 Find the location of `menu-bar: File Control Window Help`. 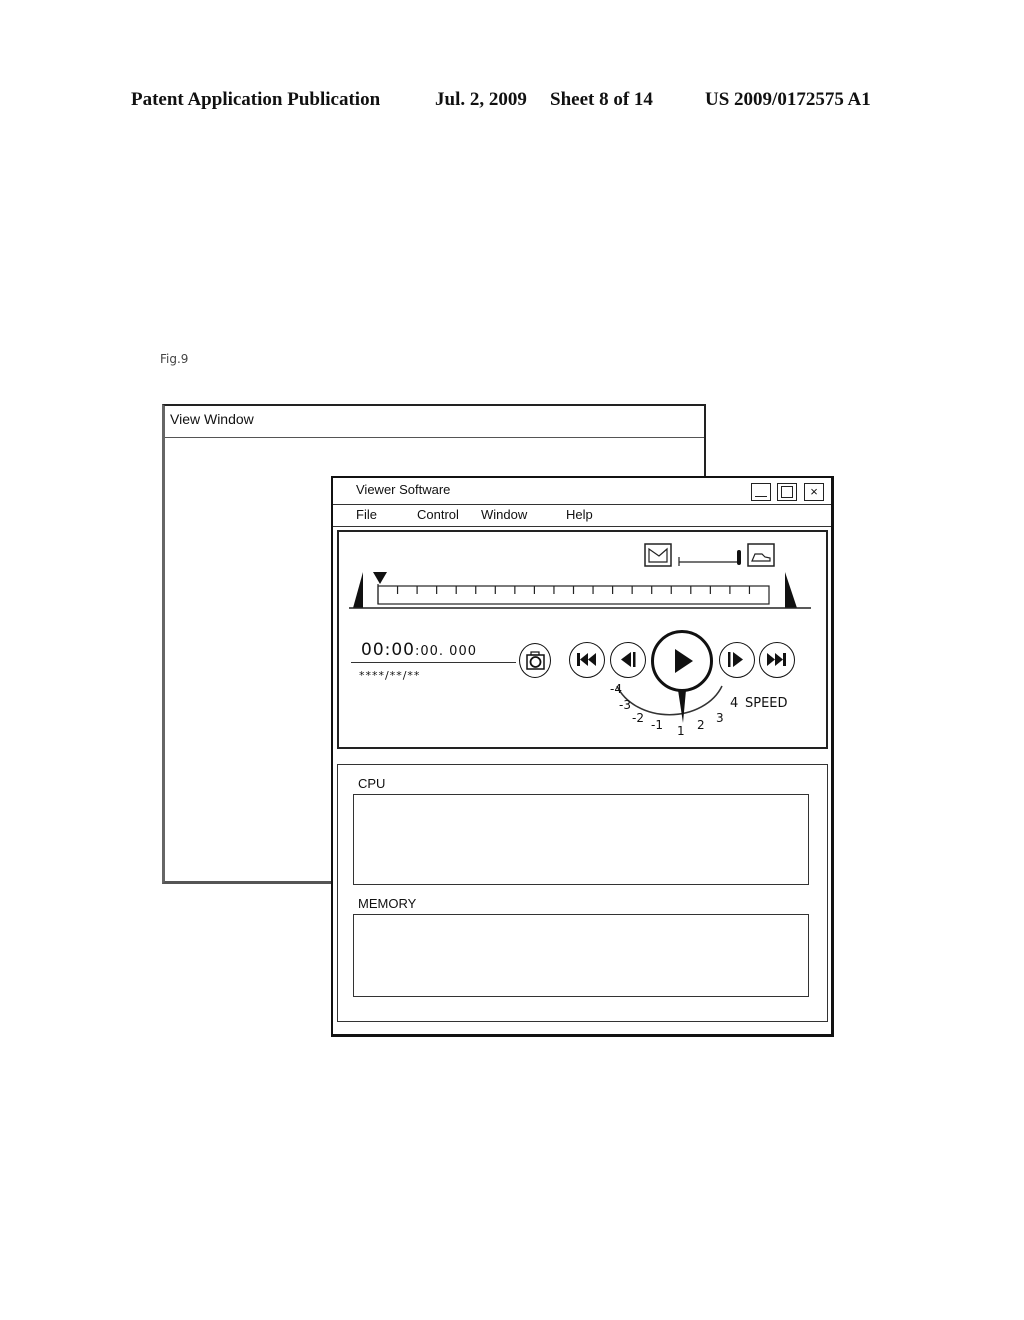

menu-bar: File Control Window Help is located at coordinates (582, 515).